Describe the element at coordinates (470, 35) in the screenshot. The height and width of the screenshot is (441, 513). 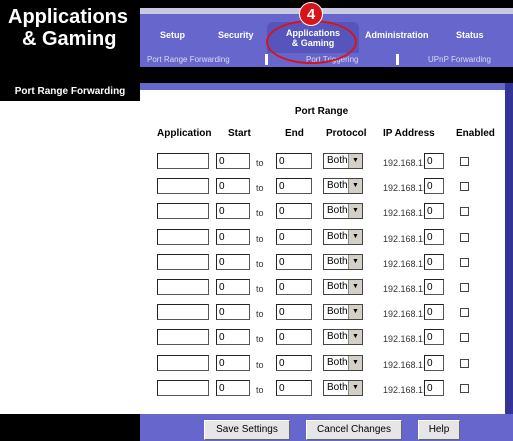
I see `tab-status: Status` at that location.